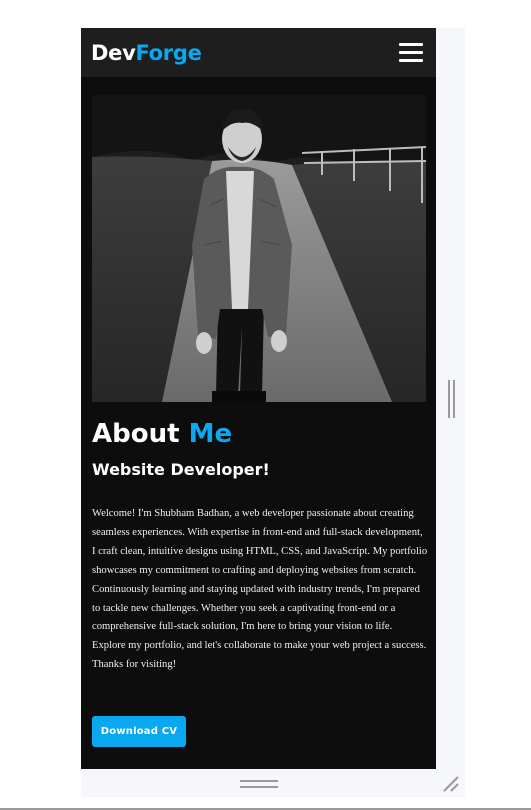 This screenshot has width=531, height=810. Describe the element at coordinates (259, 784) in the screenshot. I see `horizontal-resize-handle` at that location.